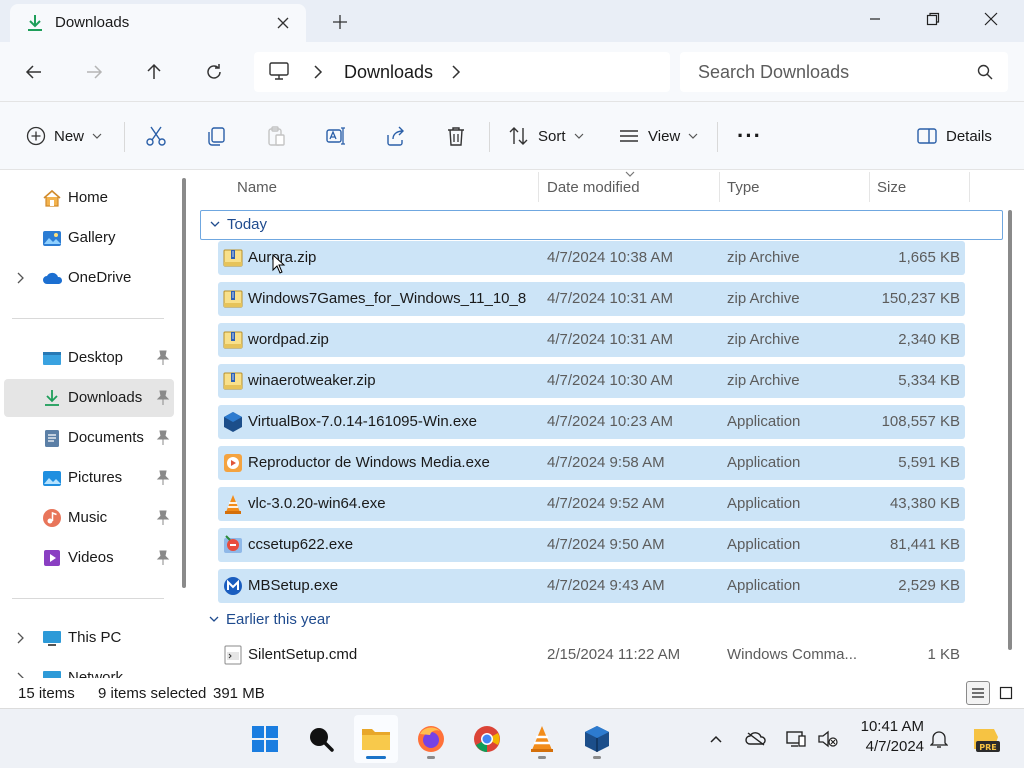 The width and height of the screenshot is (1024, 768). Describe the element at coordinates (69, 136) in the screenshot. I see `new-label: New` at that location.